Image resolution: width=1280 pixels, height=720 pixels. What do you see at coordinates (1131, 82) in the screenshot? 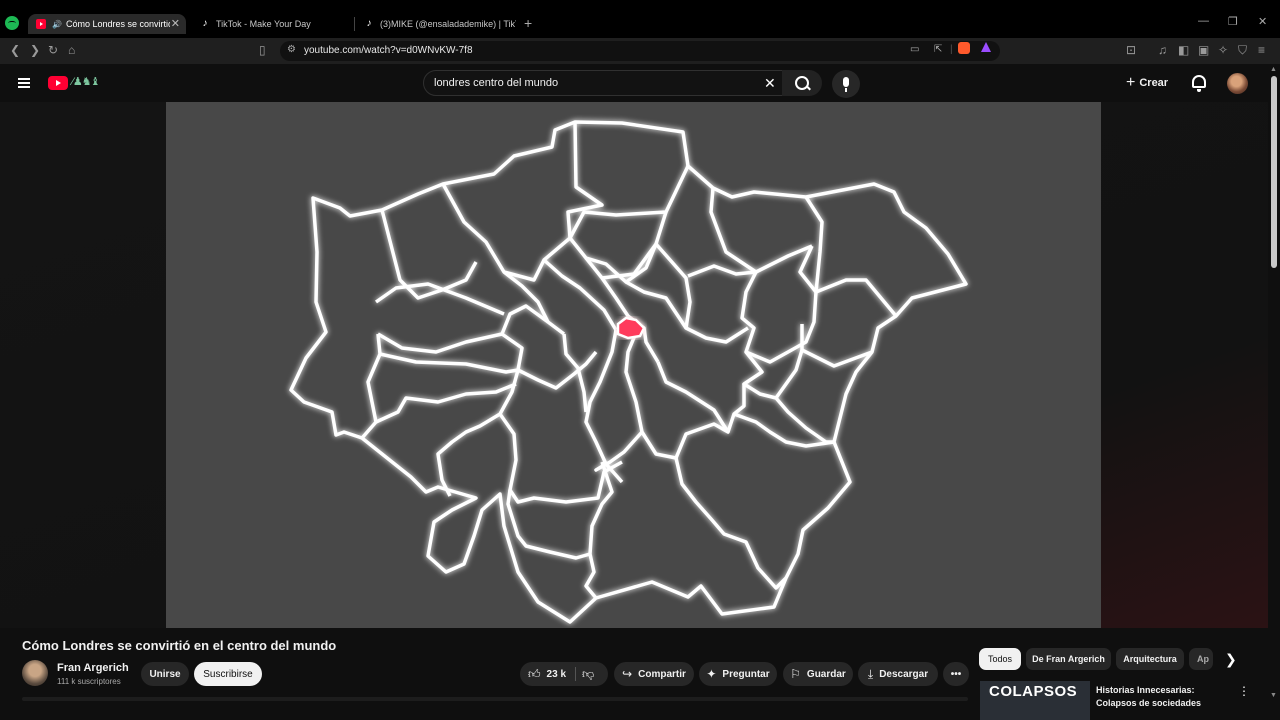
I see `plus-icon: +` at bounding box center [1131, 82].